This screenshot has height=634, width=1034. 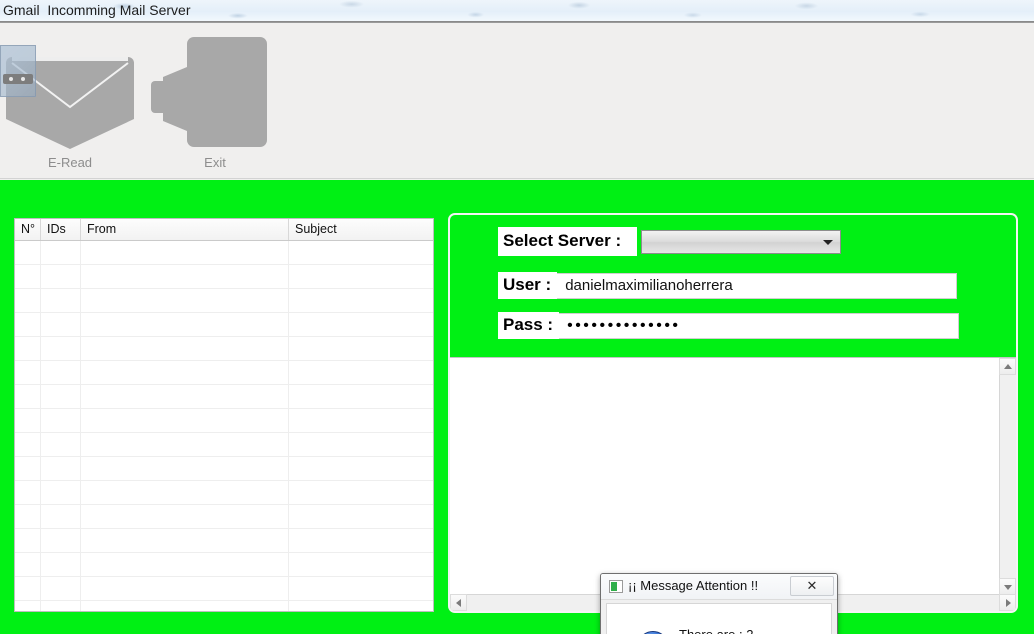 I want to click on pass-field-row: Pass : ••••••••••••••, so click(x=729, y=325).